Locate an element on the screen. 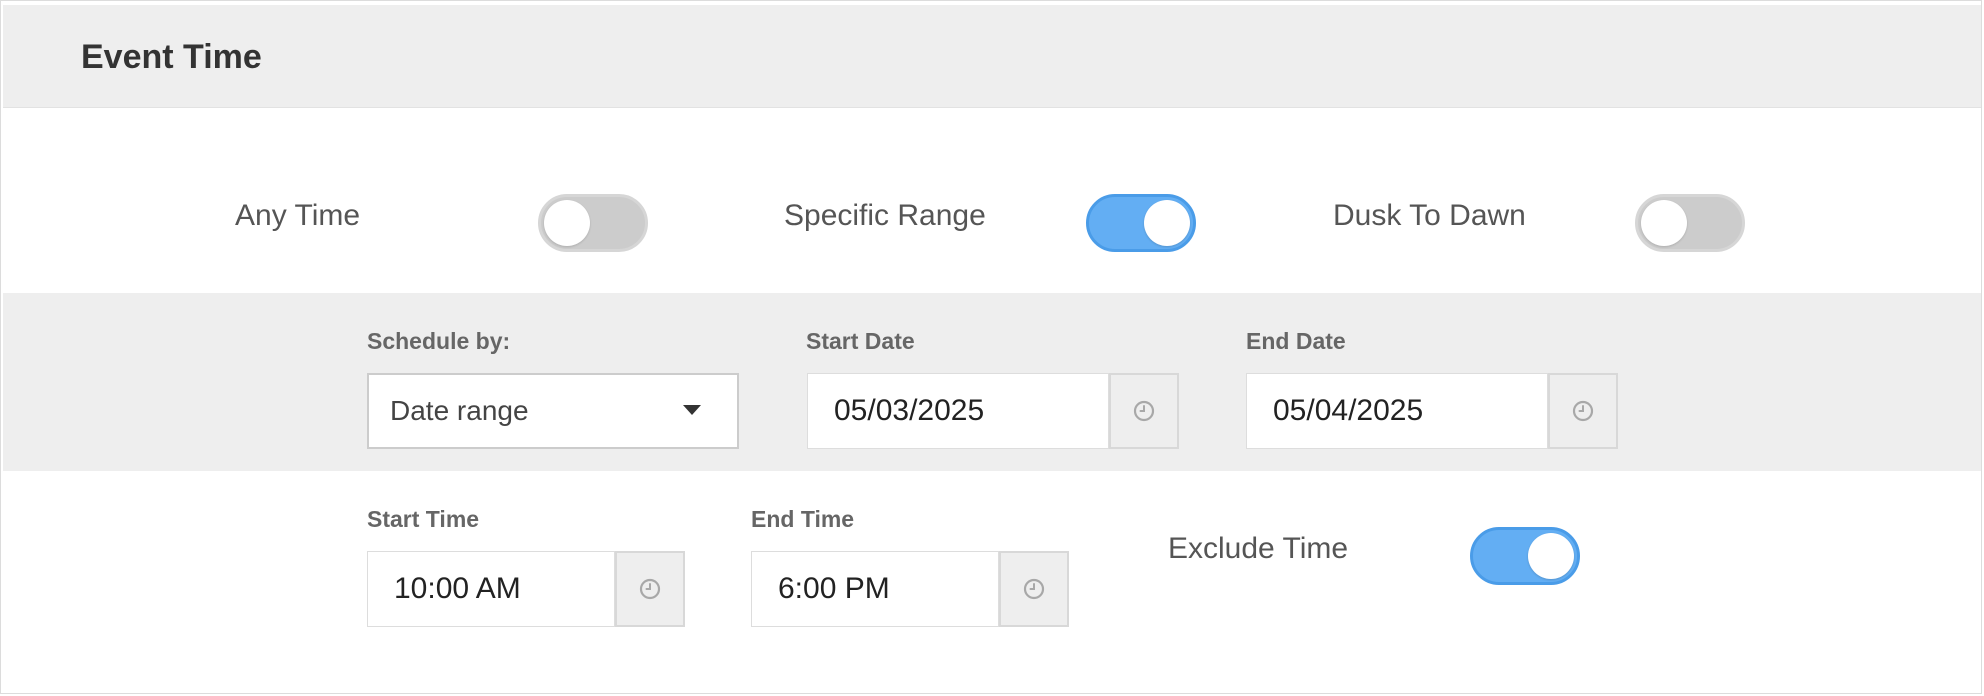 This screenshot has width=1984, height=696. section-title: Event Time is located at coordinates (171, 57).